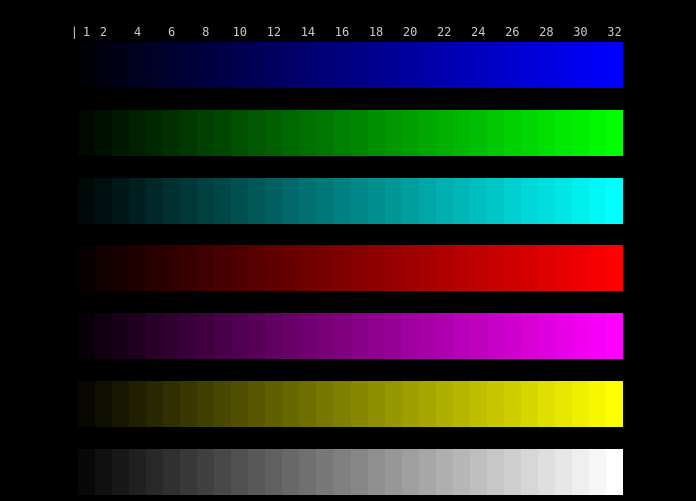  Describe the element at coordinates (342, 32) in the screenshot. I see `scale-tick-label: 16` at that location.